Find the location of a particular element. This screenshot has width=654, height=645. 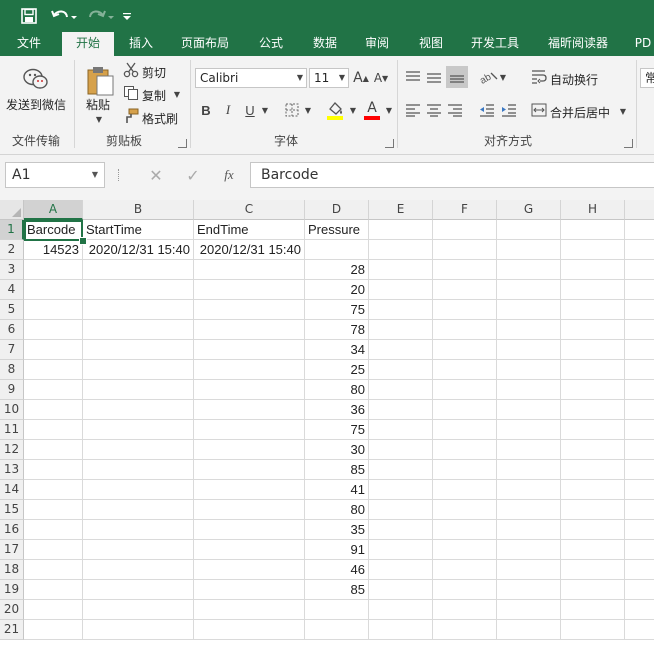

italic-button: I is located at coordinates (228, 110).